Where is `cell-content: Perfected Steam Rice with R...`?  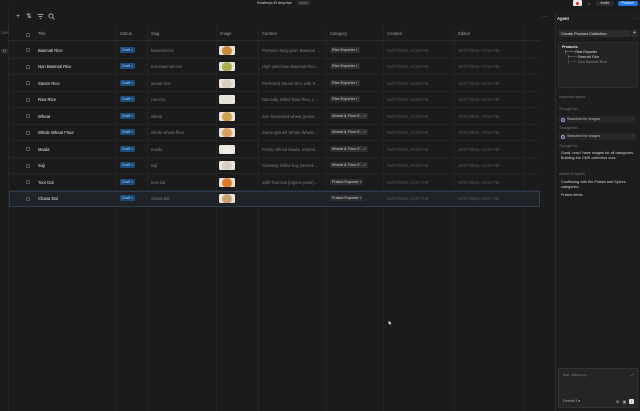 cell-content: Perfected Steam Rice with R... is located at coordinates (292, 83).